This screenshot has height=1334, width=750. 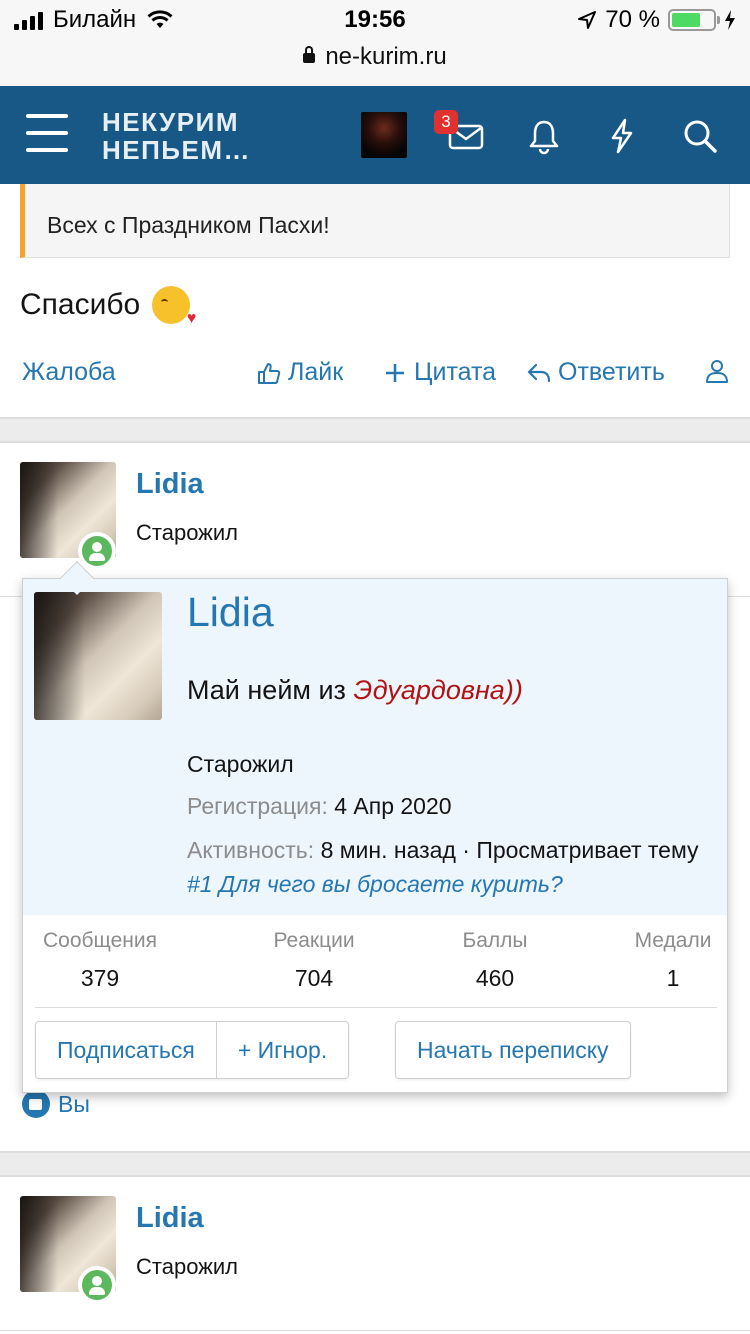 I want to click on card-username: Lidia, so click(x=230, y=612).